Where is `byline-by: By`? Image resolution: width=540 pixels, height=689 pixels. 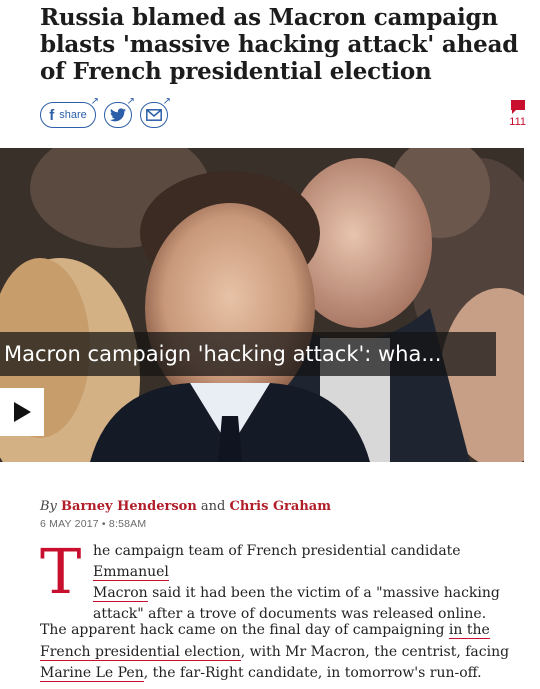 byline-by: By is located at coordinates (48, 506).